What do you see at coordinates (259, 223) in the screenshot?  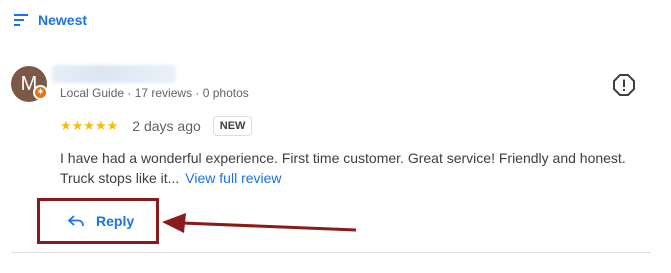 I see `annotation-arrow` at bounding box center [259, 223].